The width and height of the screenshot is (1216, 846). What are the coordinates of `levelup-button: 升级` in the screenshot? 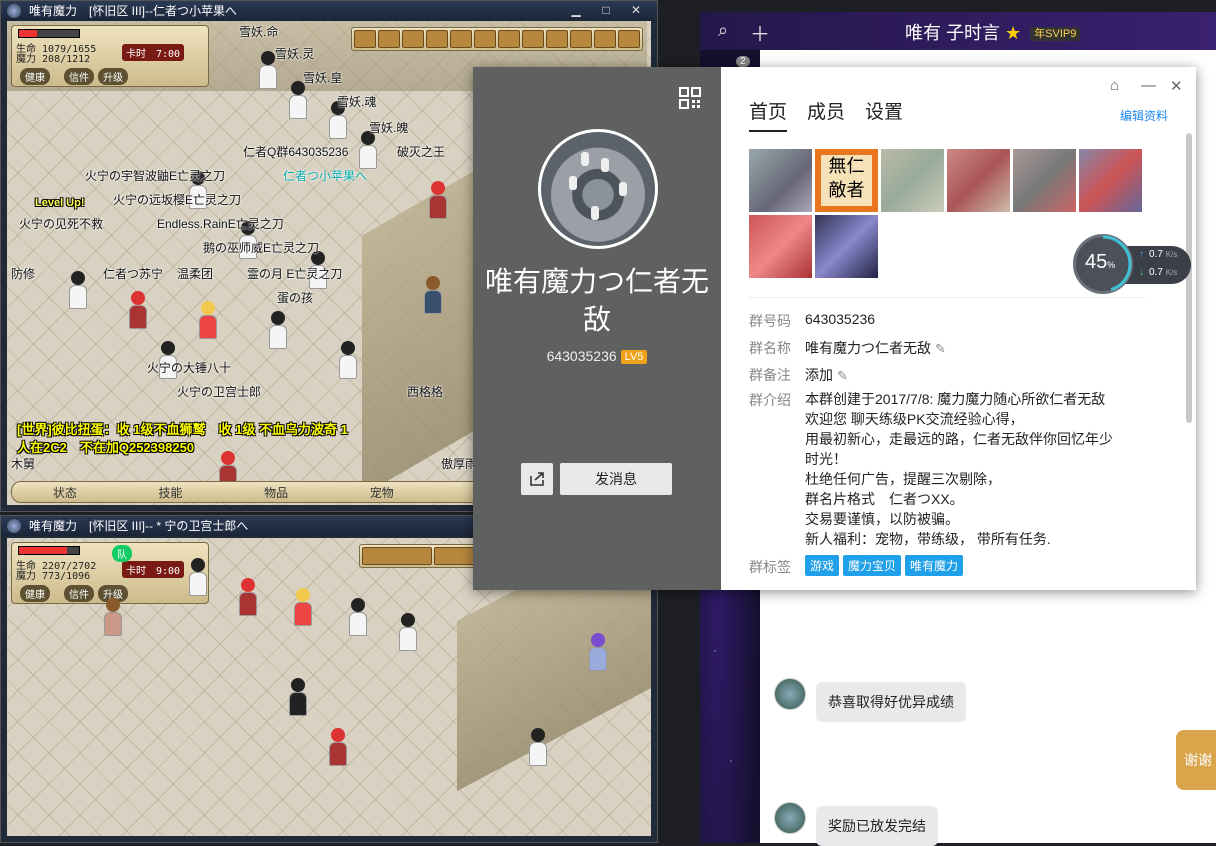 It's located at (113, 76).